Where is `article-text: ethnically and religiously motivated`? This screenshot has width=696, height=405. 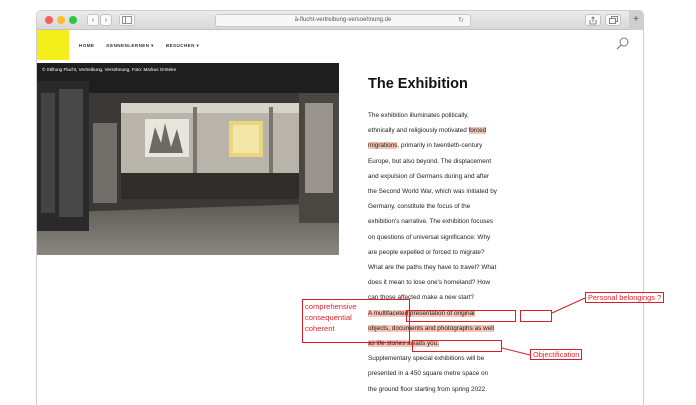 article-text: ethnically and religiously motivated is located at coordinates (418, 131).